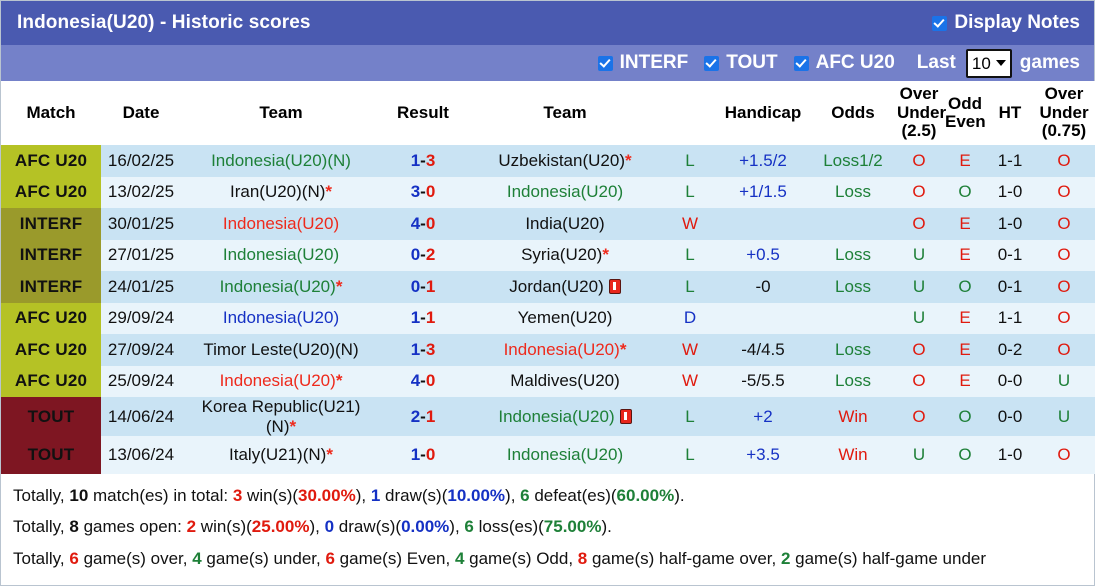  What do you see at coordinates (1010, 287) in the screenshot?
I see `half-time-score: 0-1` at bounding box center [1010, 287].